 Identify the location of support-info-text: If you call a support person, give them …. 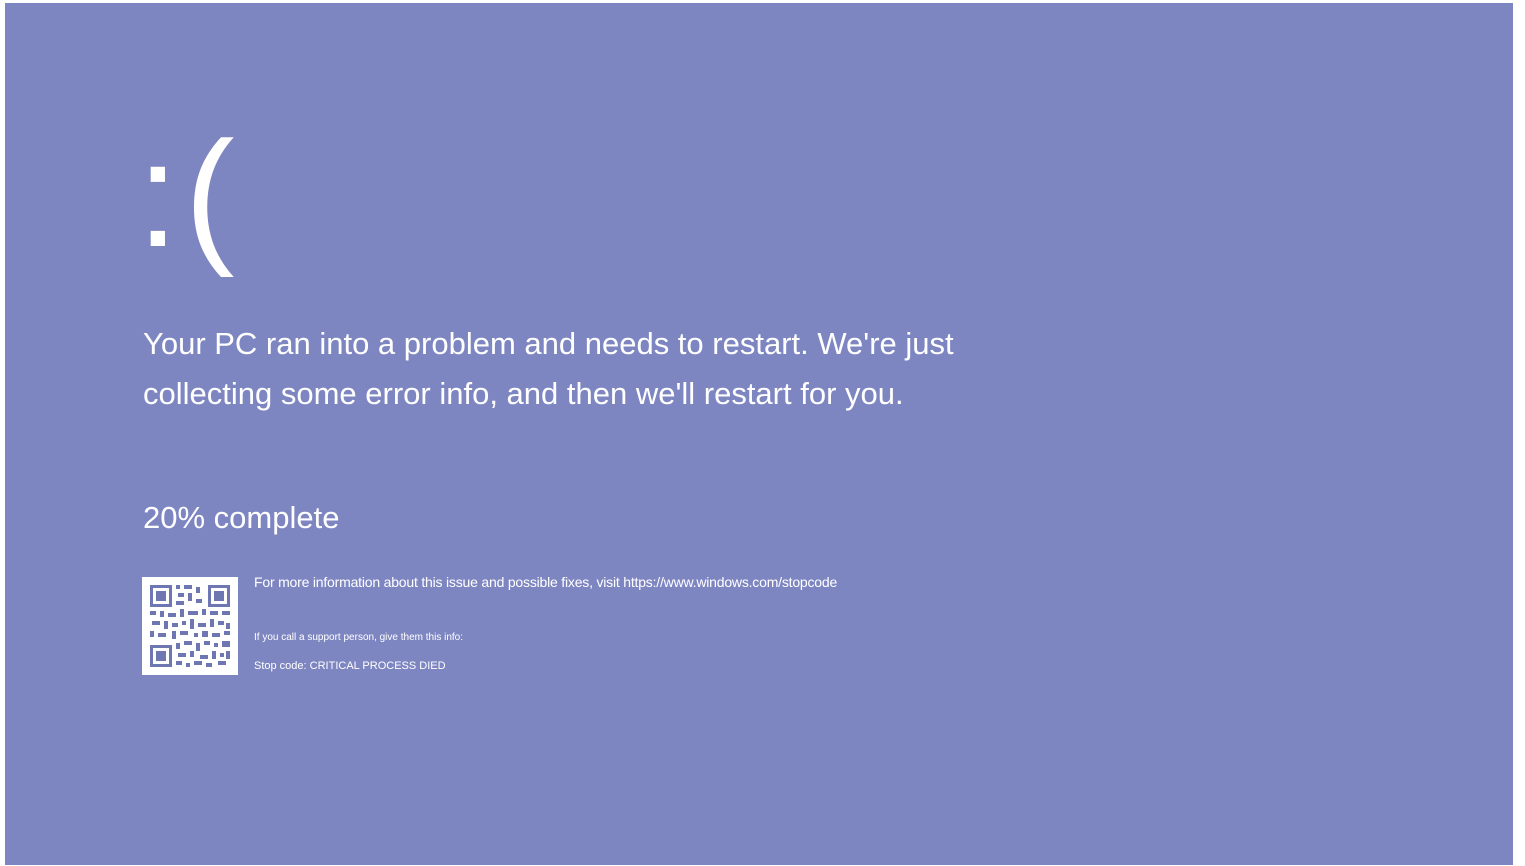
(358, 637).